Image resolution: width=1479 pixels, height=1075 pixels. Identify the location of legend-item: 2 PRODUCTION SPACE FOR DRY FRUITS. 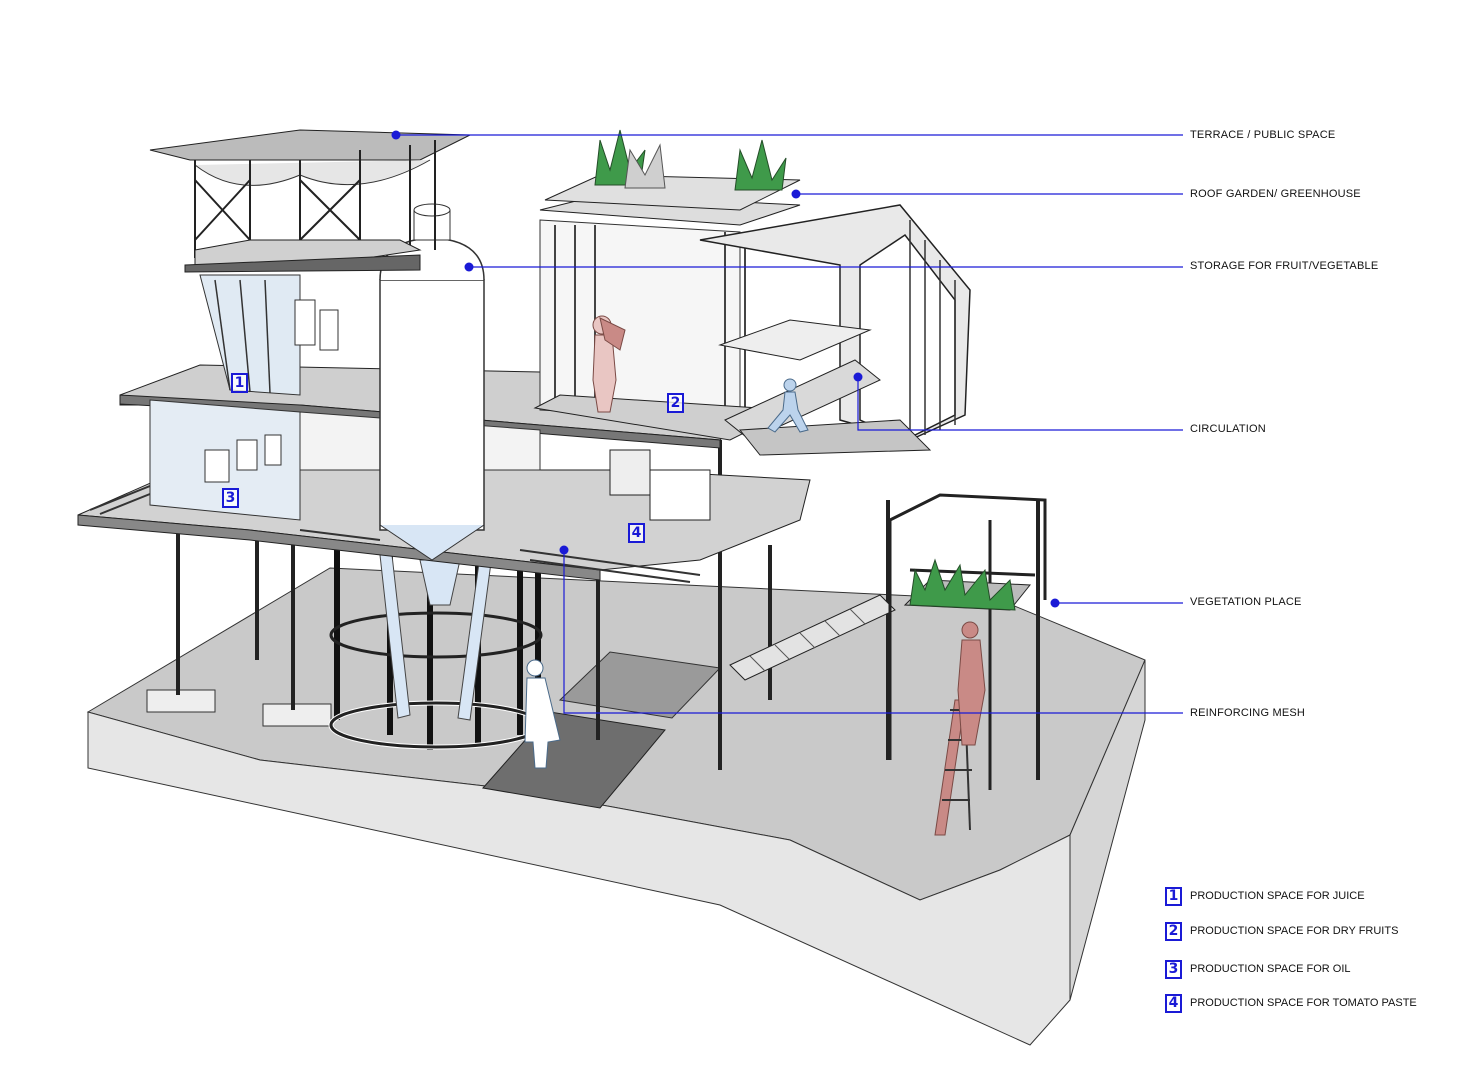
(1281, 931).